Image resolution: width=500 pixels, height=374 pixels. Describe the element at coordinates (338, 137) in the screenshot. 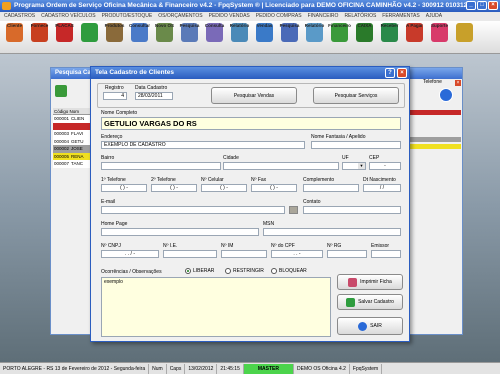

I see `fantasia-label: Nome Fantasia / Apelido` at that location.